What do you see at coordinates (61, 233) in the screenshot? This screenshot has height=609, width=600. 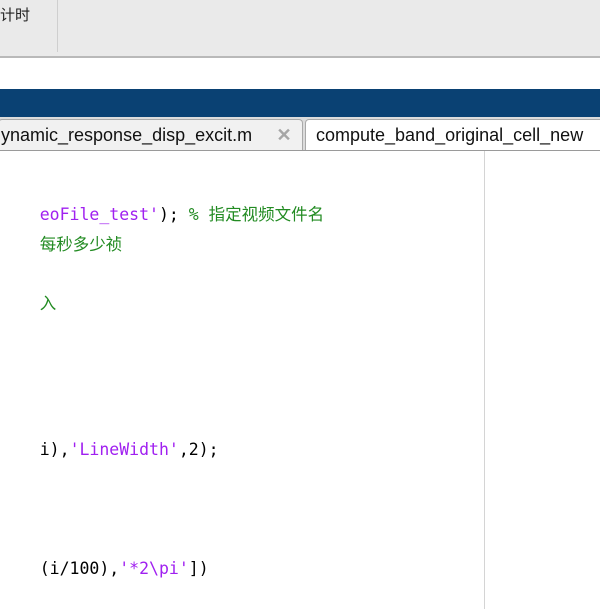 I see `code-line: 每秒多少祯` at bounding box center [61, 233].